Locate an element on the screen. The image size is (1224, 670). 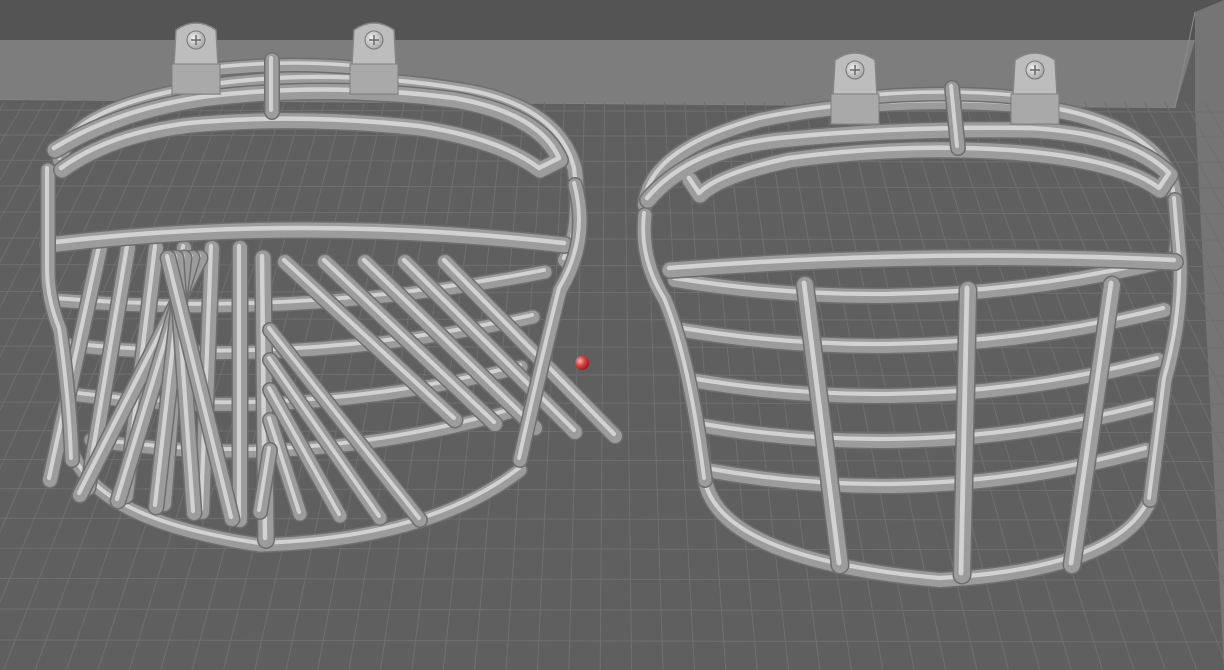
diagonal-bar is located at coordinates (240, 384).